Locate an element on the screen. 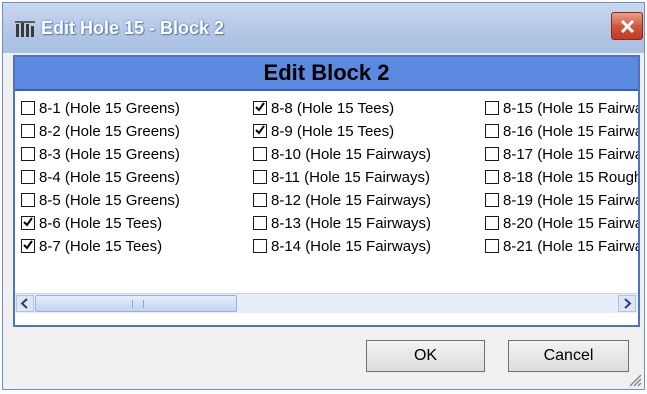 Image resolution: width=647 pixels, height=394 pixels. checkbox-label: 8-4 (Hole 15 Greens) is located at coordinates (109, 177).